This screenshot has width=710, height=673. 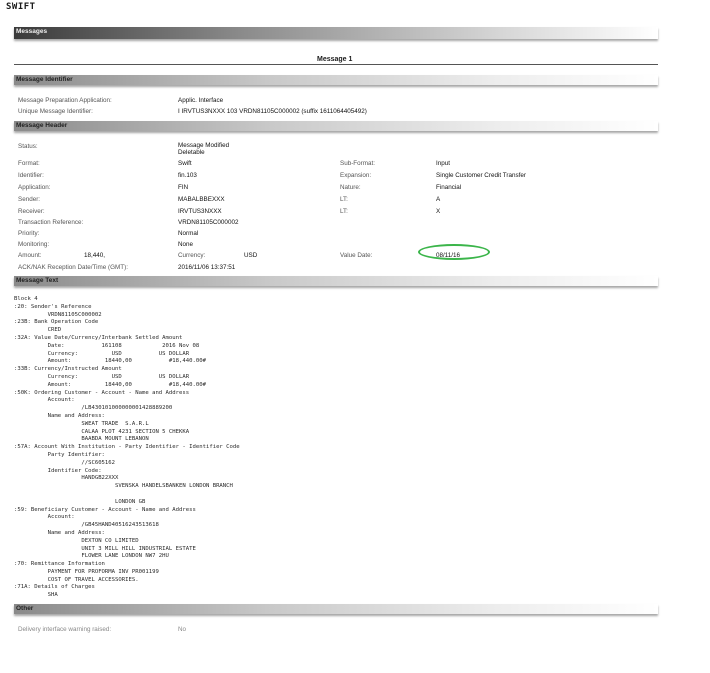 What do you see at coordinates (31, 175) in the screenshot?
I see `identifier-label: Identifier:` at bounding box center [31, 175].